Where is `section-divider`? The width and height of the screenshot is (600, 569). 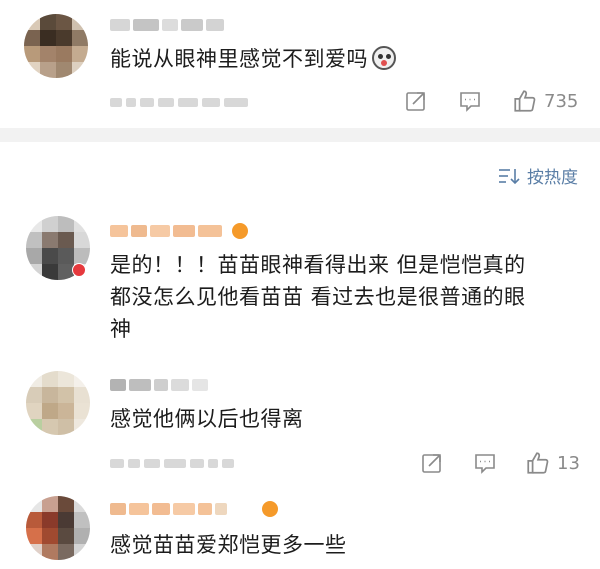 section-divider is located at coordinates (300, 135).